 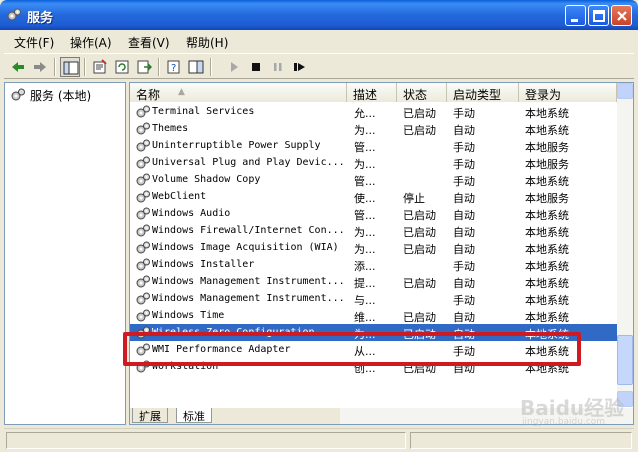 I want to click on minimize-icon, so click(x=574, y=20).